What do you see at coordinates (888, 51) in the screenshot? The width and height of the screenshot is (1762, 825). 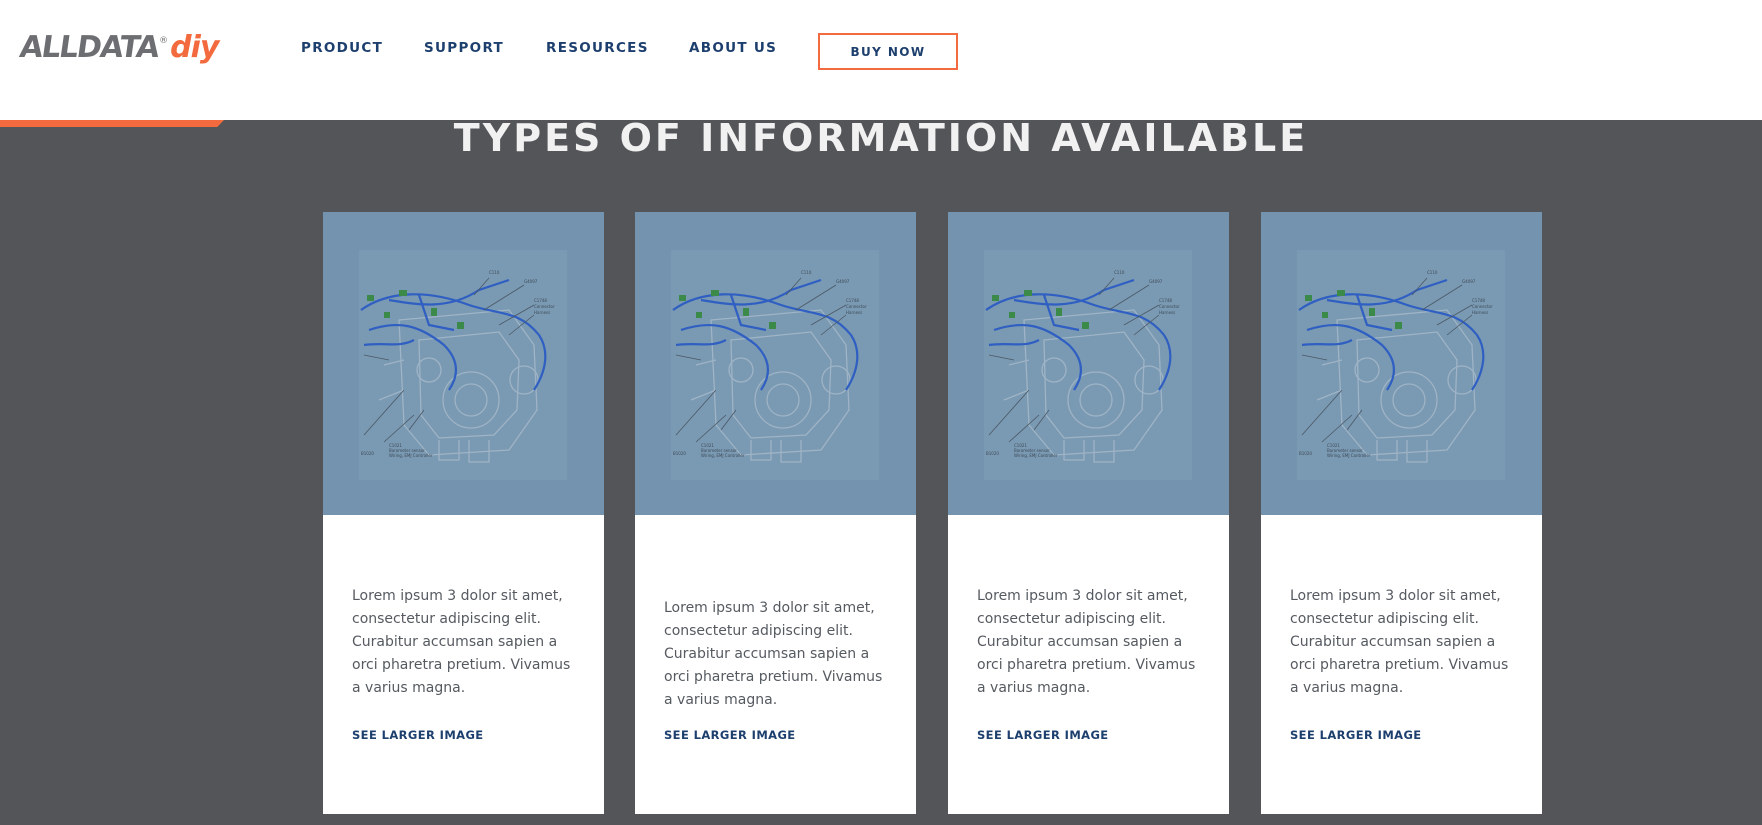 I see `buy-now-button: BUY NOW` at bounding box center [888, 51].